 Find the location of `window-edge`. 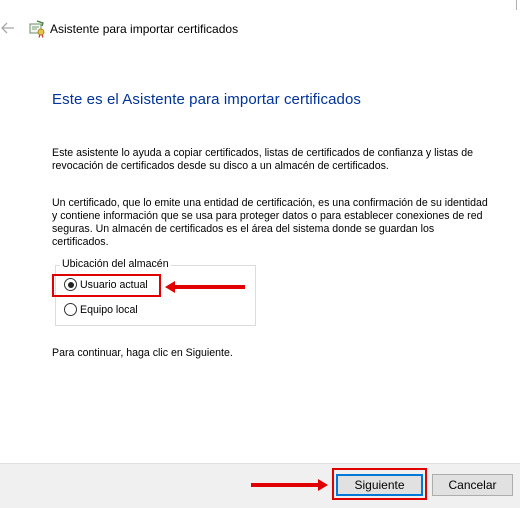

window-edge is located at coordinates (516, 5).